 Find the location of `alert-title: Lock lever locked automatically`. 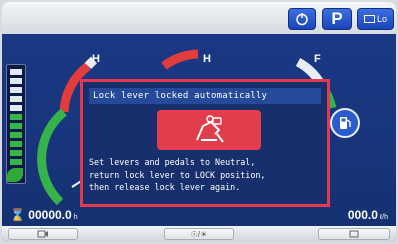

alert-title: Lock lever locked automatically is located at coordinates (205, 96).